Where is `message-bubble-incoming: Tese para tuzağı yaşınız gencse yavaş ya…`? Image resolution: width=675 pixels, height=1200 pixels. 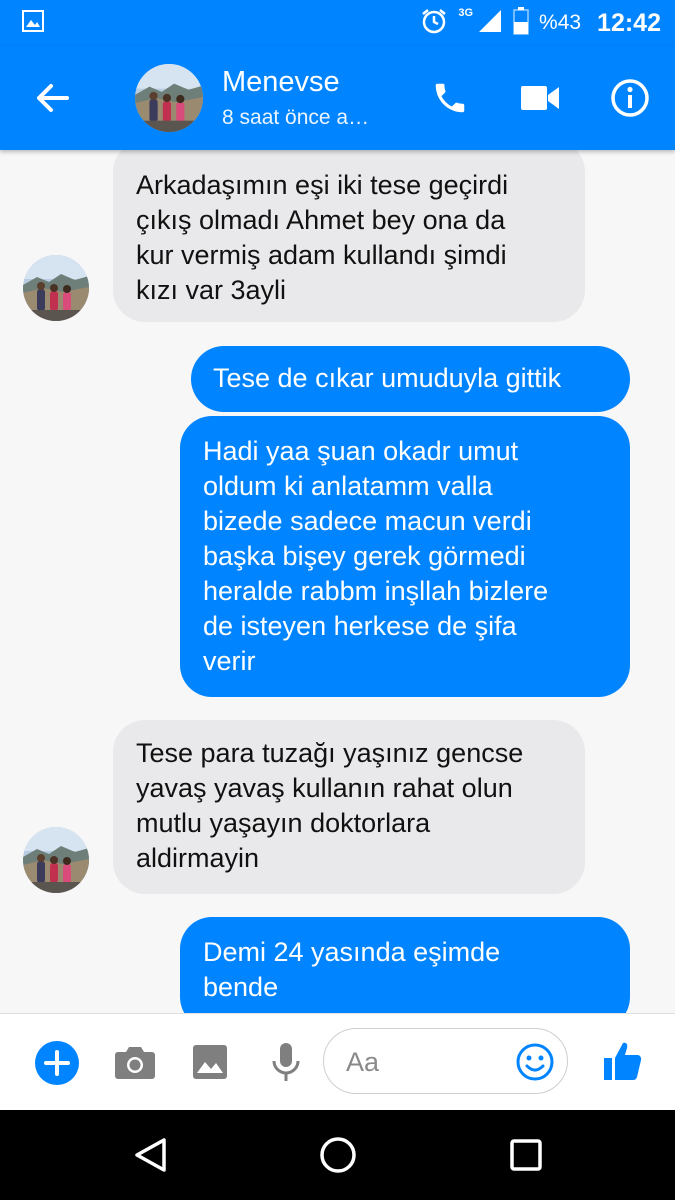
message-bubble-incoming: Tese para tuzağı yaşınız gencse yavaş ya… is located at coordinates (349, 807).